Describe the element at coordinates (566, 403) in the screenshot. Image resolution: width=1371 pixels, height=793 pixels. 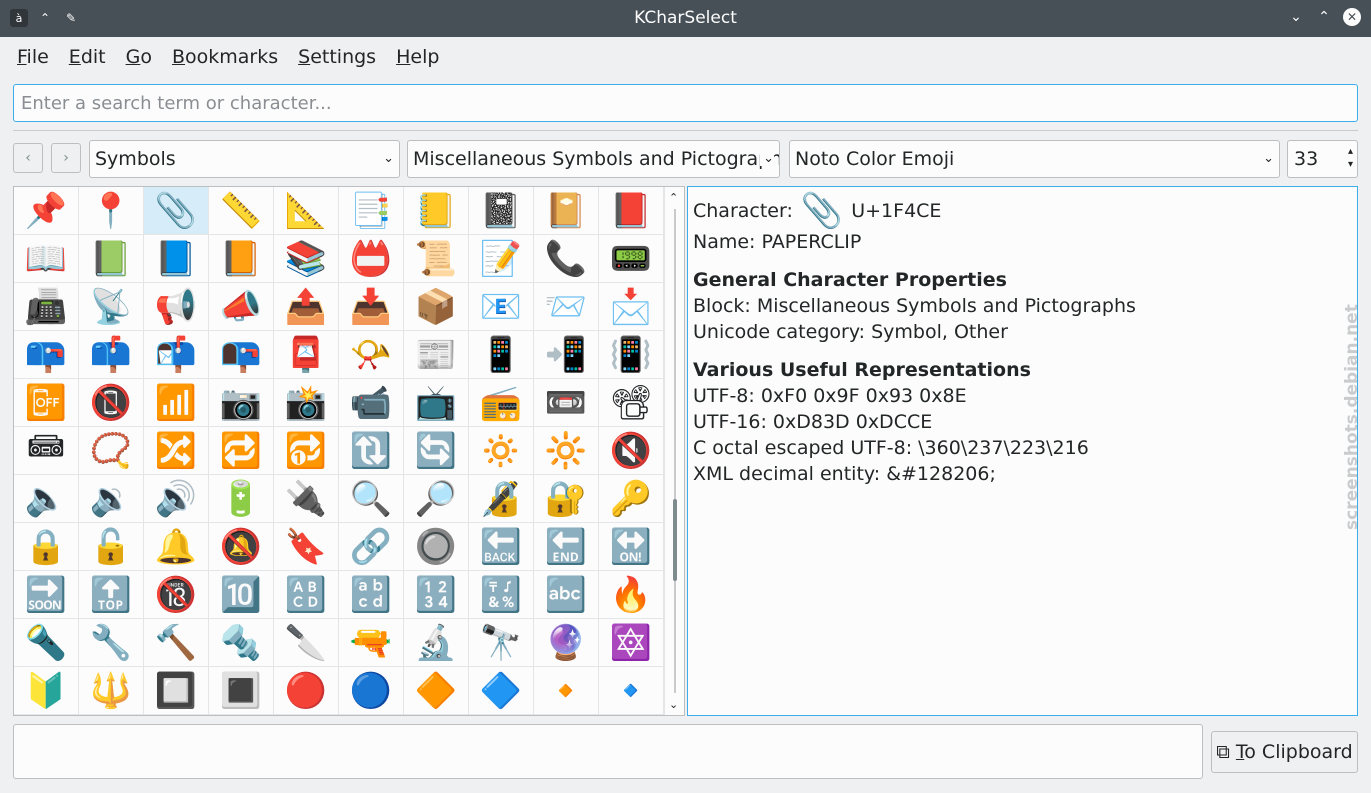
I see `char-cell: 📼` at that location.